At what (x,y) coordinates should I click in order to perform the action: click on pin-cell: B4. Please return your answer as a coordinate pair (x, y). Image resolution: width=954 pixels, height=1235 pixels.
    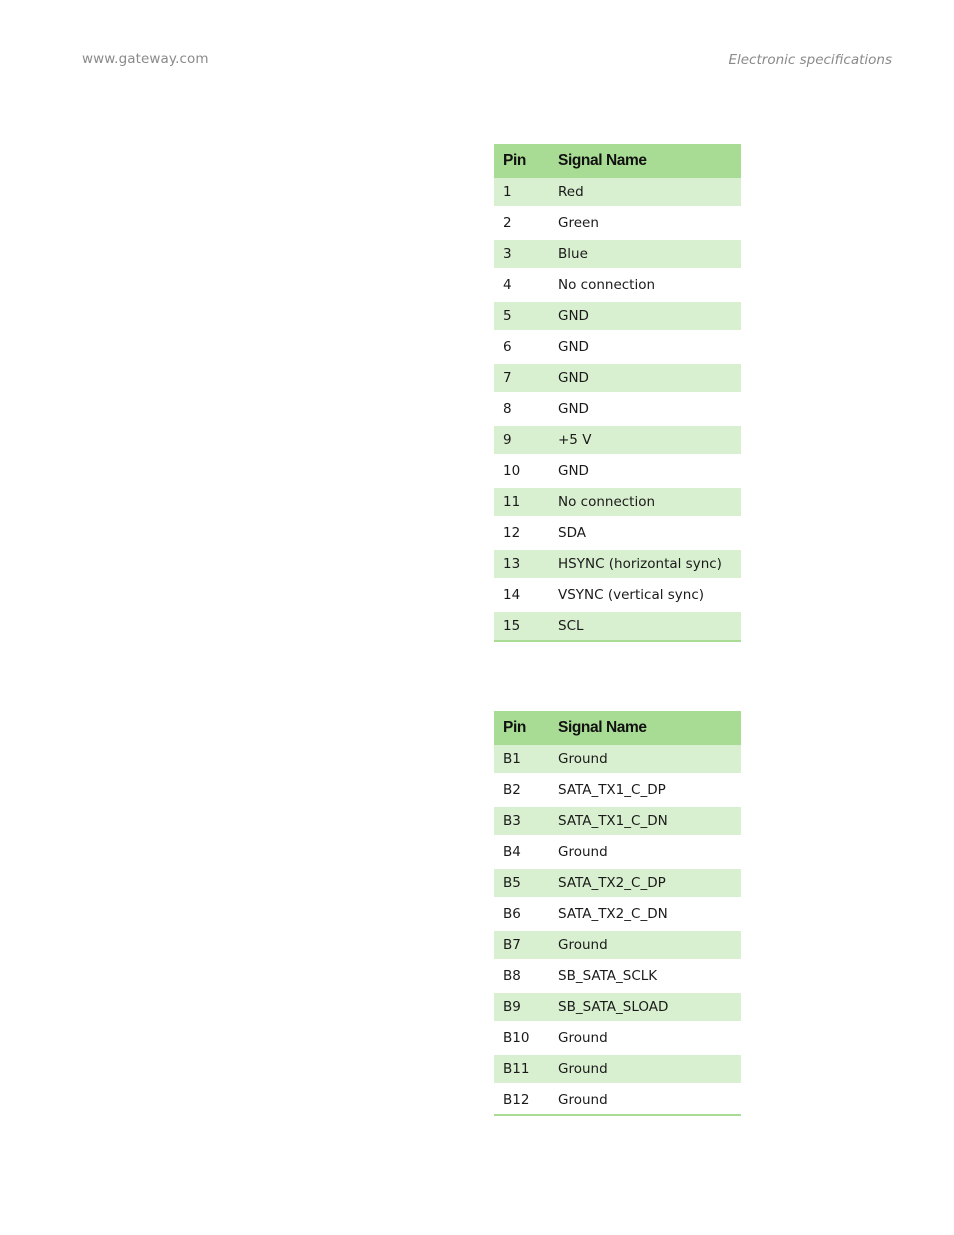
    Looking at the image, I should click on (526, 853).